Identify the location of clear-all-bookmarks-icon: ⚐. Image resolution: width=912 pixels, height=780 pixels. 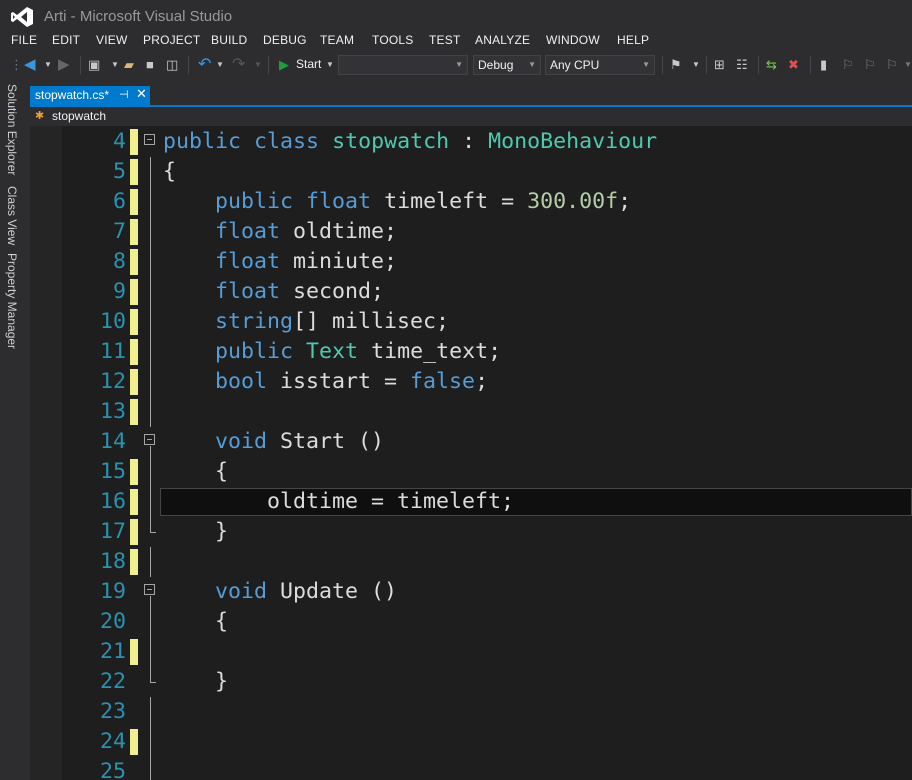
(892, 65).